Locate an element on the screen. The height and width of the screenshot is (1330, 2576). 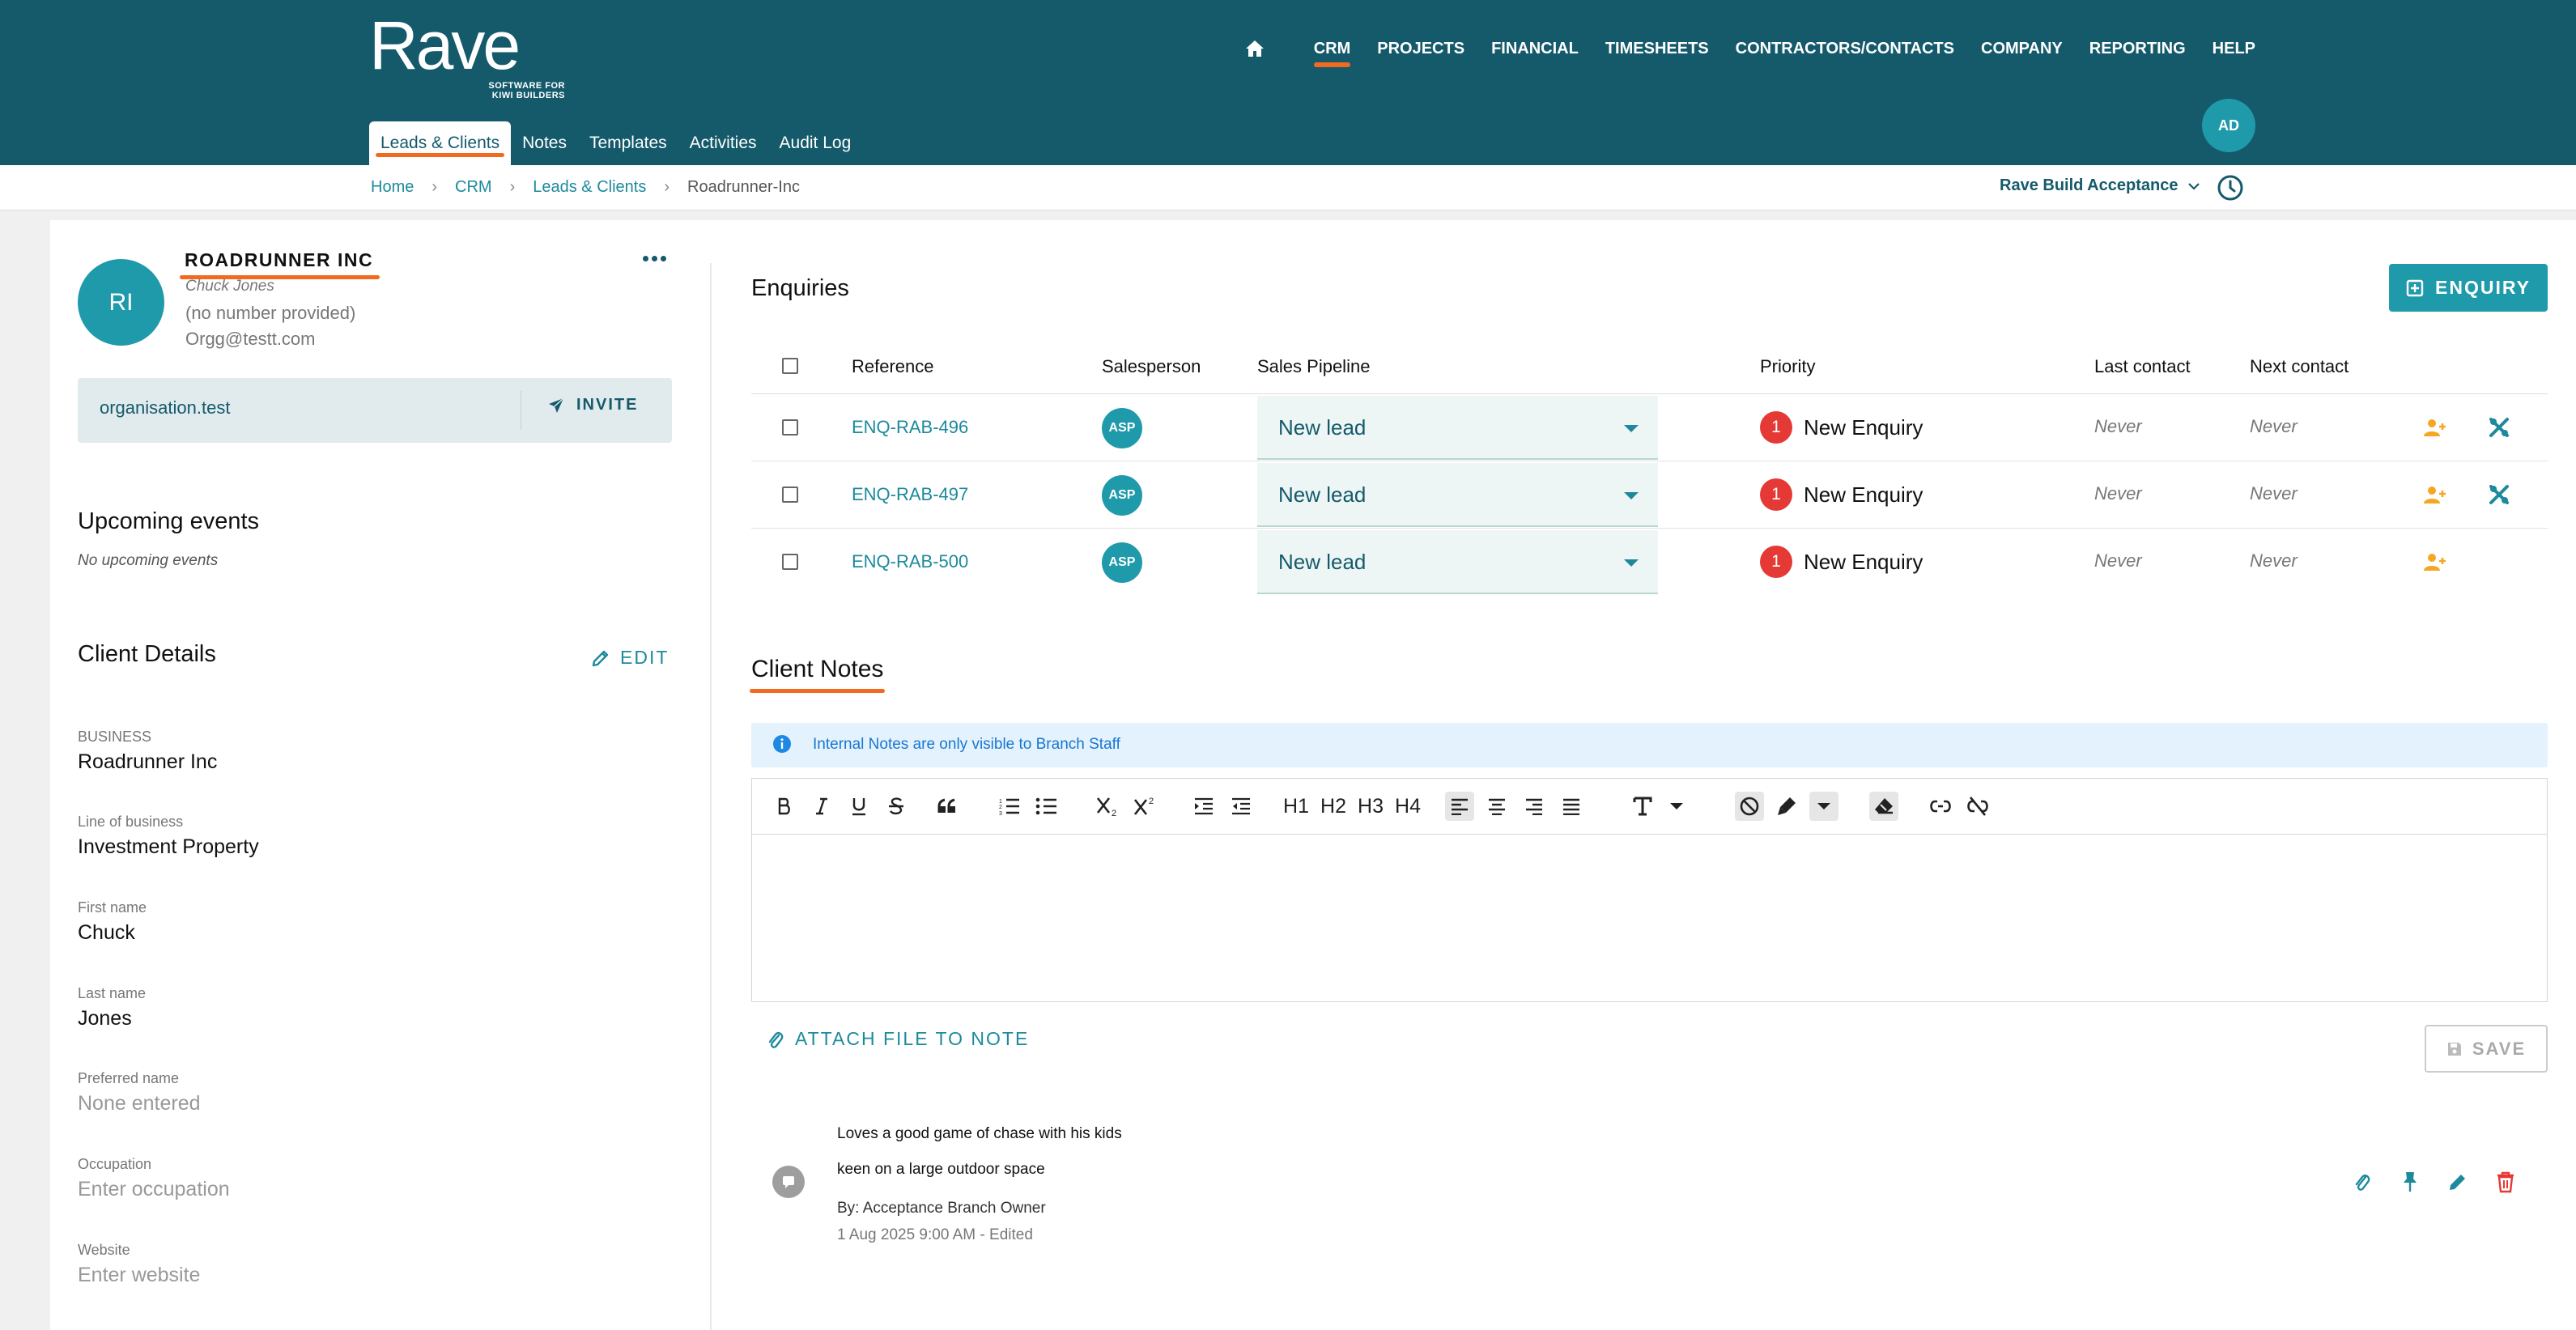
enquiries-title: Enquiries is located at coordinates (800, 288).